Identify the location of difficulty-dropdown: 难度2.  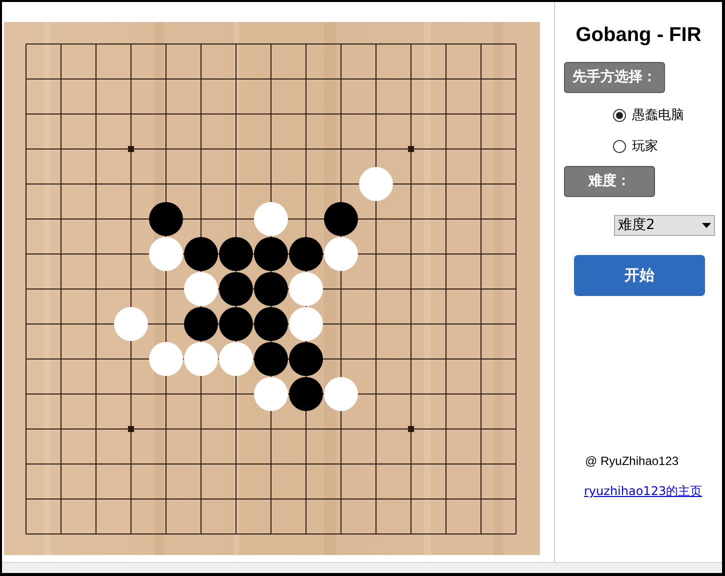
(664, 225).